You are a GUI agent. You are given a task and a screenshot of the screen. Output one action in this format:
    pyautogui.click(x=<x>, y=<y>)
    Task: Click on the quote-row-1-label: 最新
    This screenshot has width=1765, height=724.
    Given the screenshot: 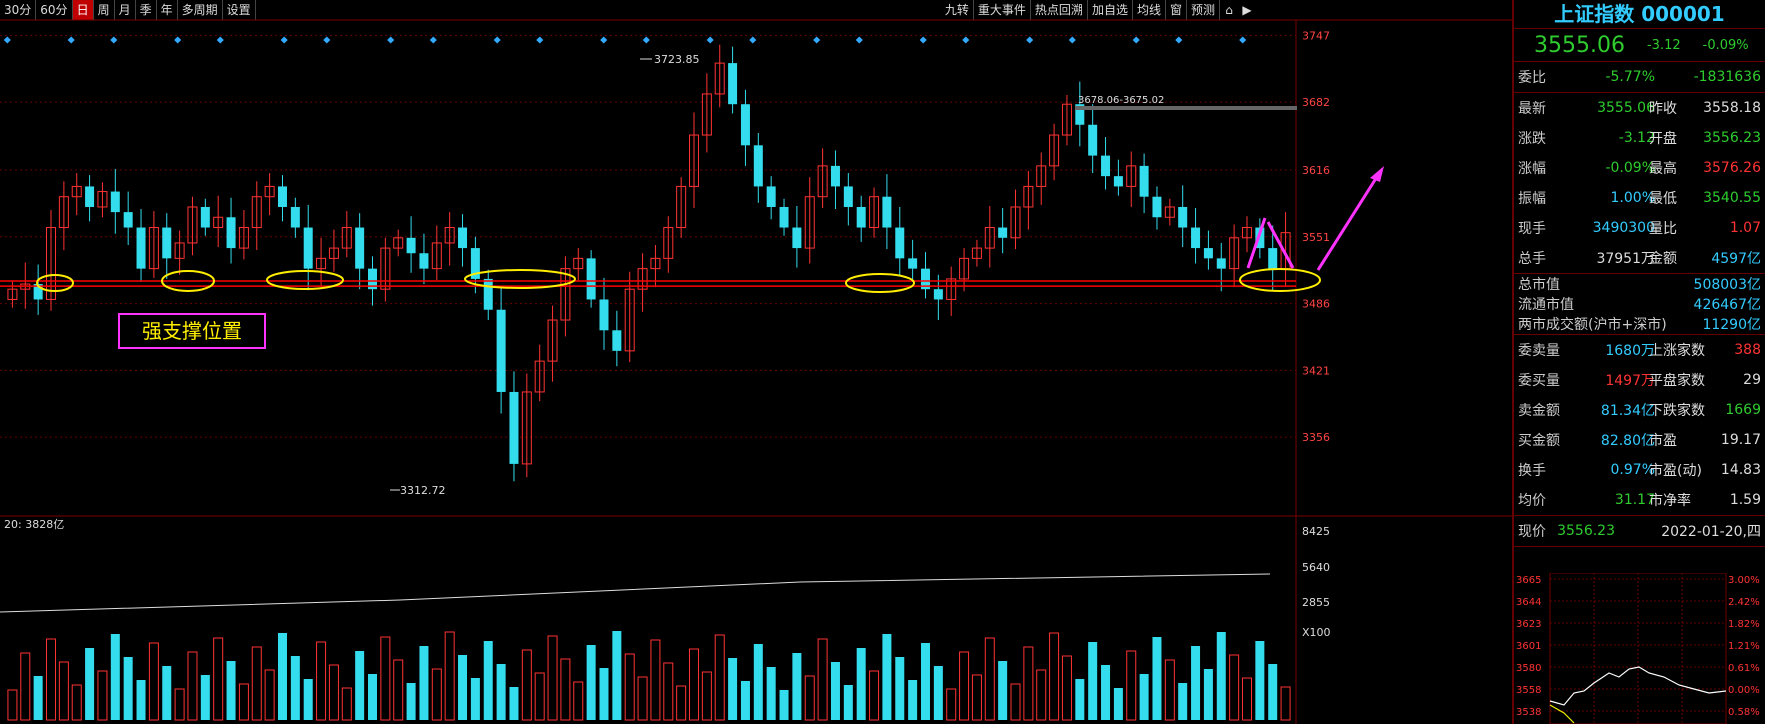 What is the action you would take?
    pyautogui.click(x=1532, y=109)
    